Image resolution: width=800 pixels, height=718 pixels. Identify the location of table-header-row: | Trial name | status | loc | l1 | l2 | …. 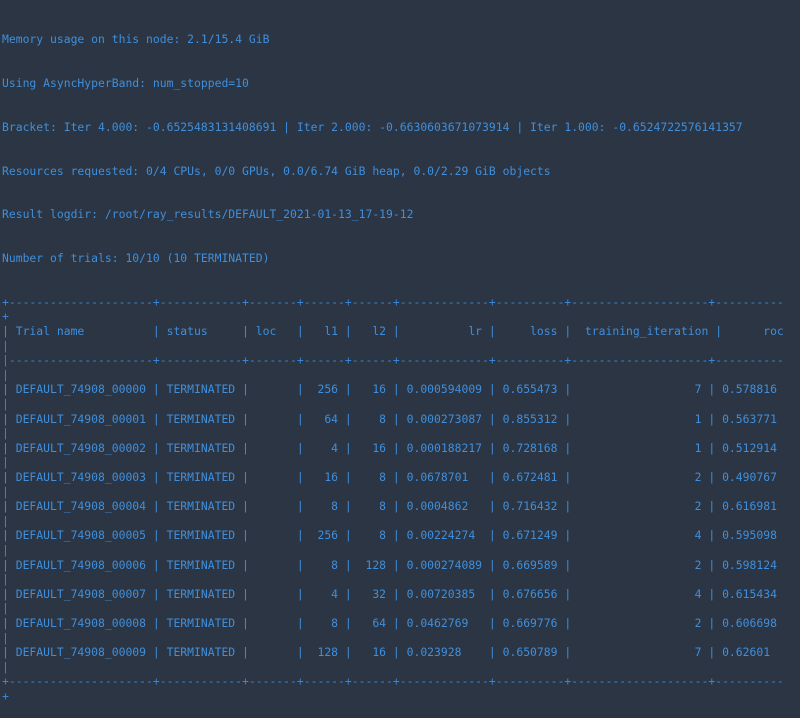
(396, 331).